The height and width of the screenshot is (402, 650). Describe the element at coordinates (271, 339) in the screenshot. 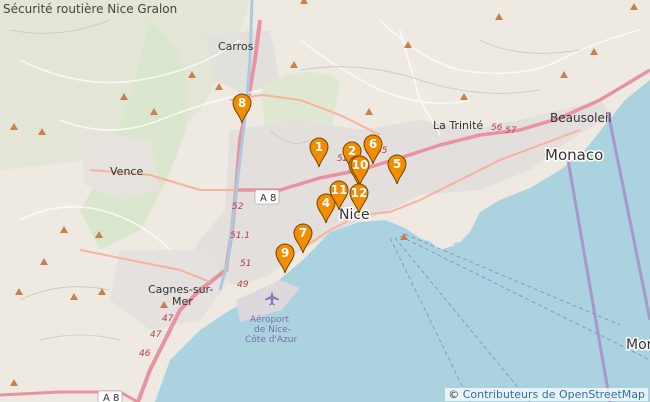

I see `place-airport-line3: Côte d'Azur` at that location.